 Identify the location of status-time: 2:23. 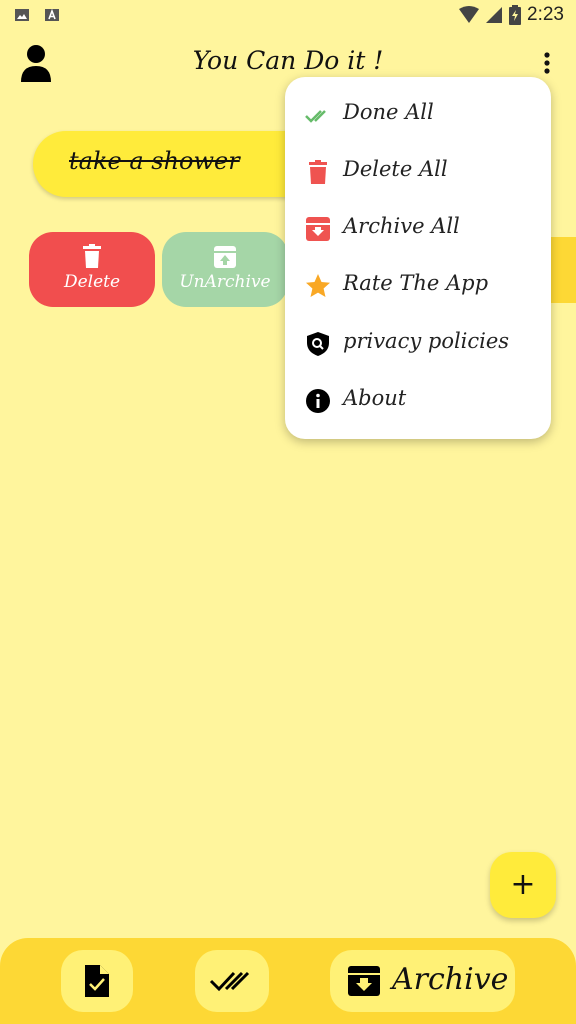
(545, 14).